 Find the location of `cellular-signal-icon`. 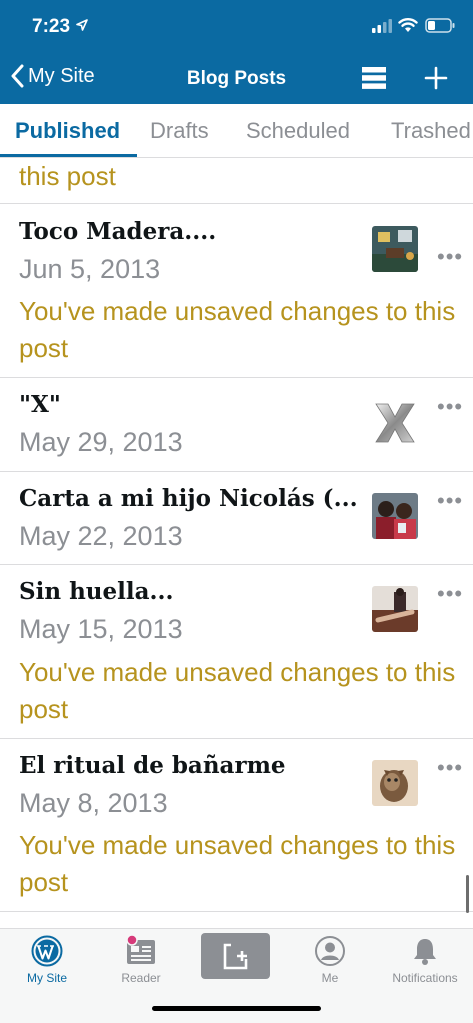

cellular-signal-icon is located at coordinates (382, 26).